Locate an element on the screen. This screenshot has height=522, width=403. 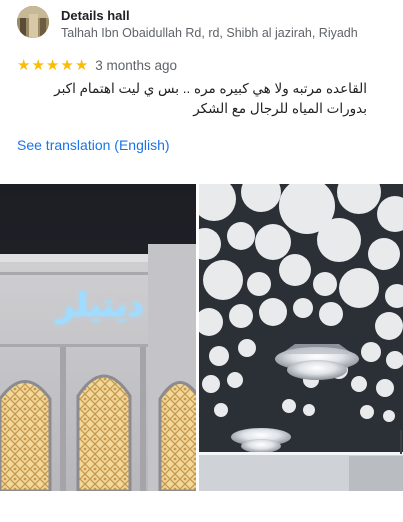
place-avatar is located at coordinates (33, 22).